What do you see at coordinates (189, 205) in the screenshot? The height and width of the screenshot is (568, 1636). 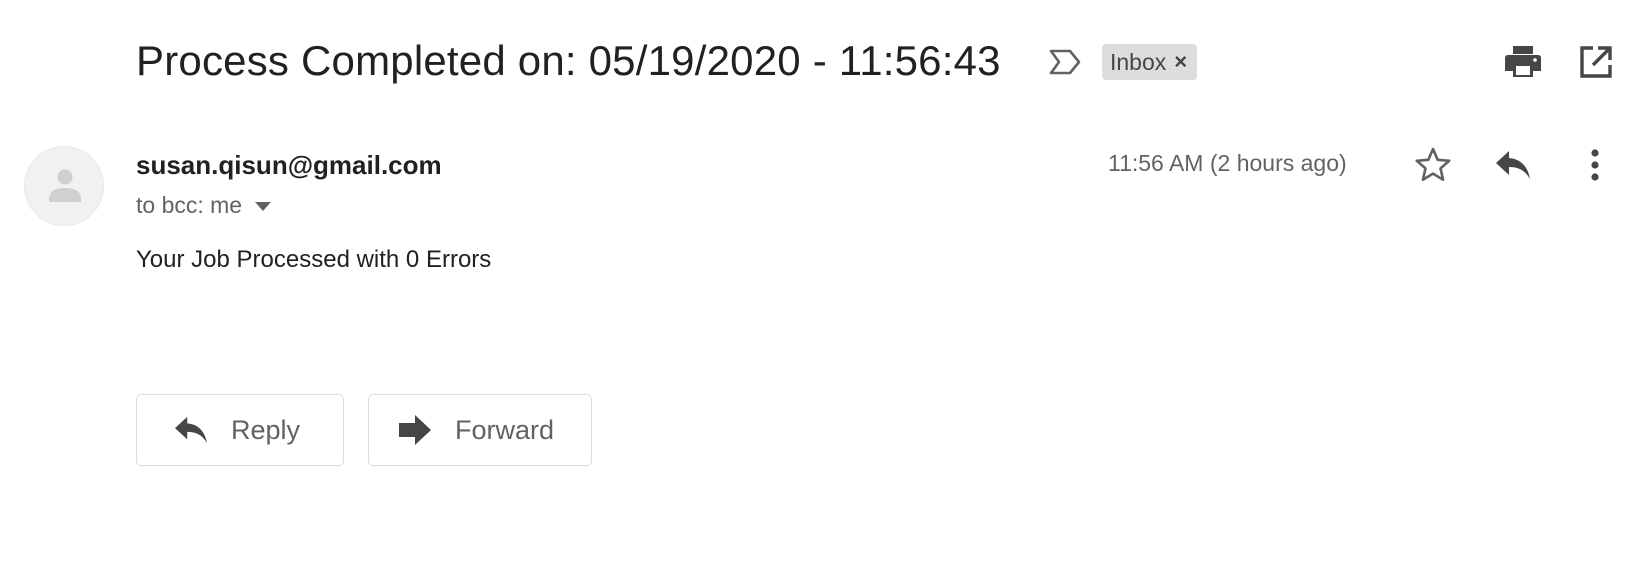 I see `recipients-text: to bcc: me` at bounding box center [189, 205].